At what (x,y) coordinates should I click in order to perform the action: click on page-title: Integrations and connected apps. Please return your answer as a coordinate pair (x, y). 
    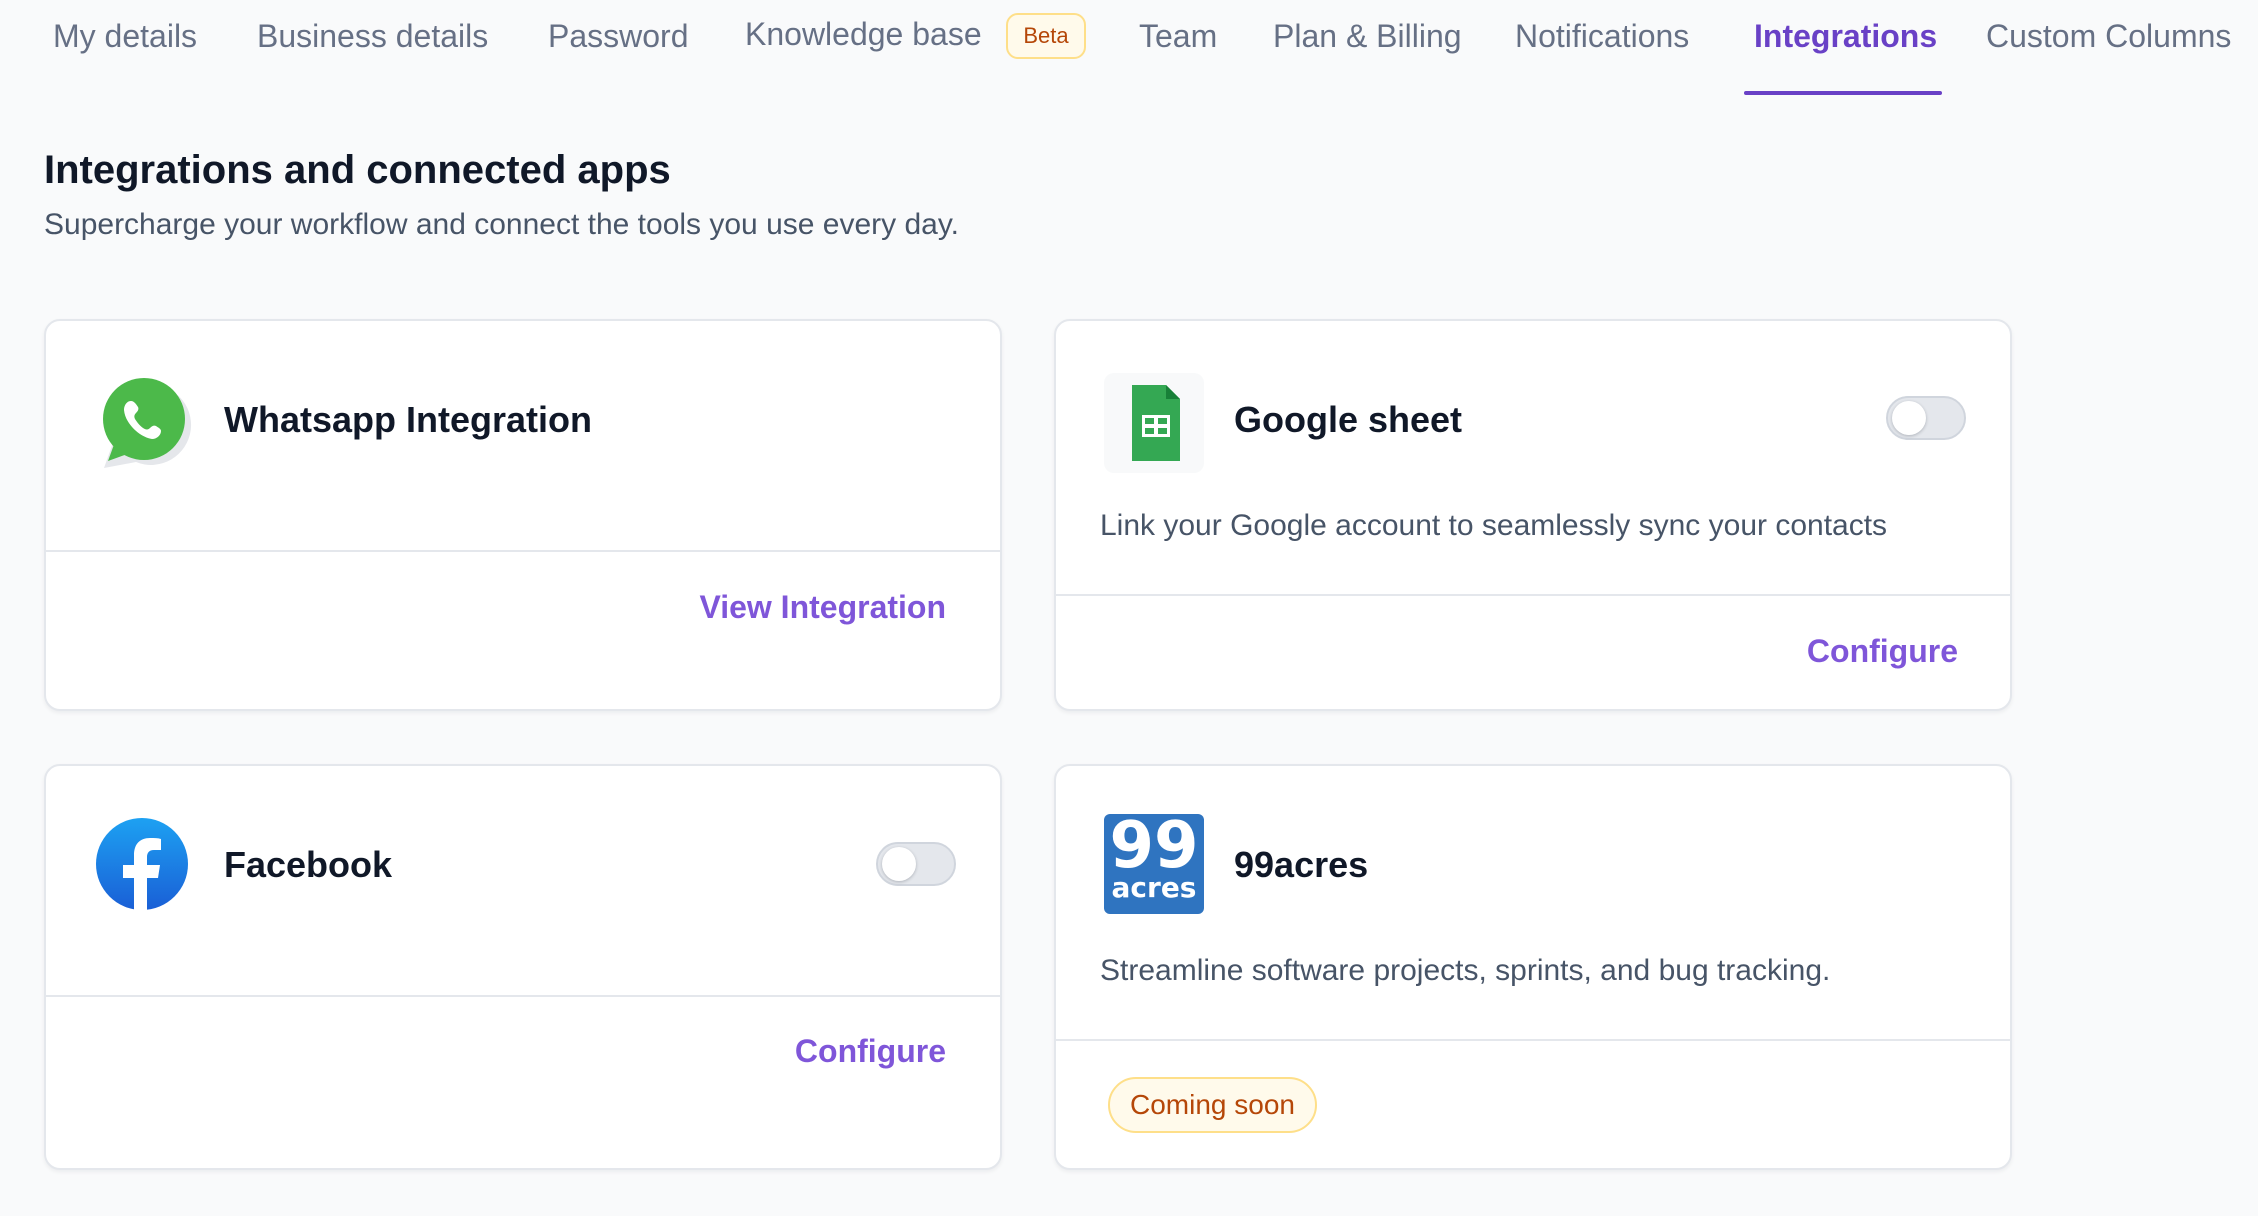
    Looking at the image, I should click on (357, 170).